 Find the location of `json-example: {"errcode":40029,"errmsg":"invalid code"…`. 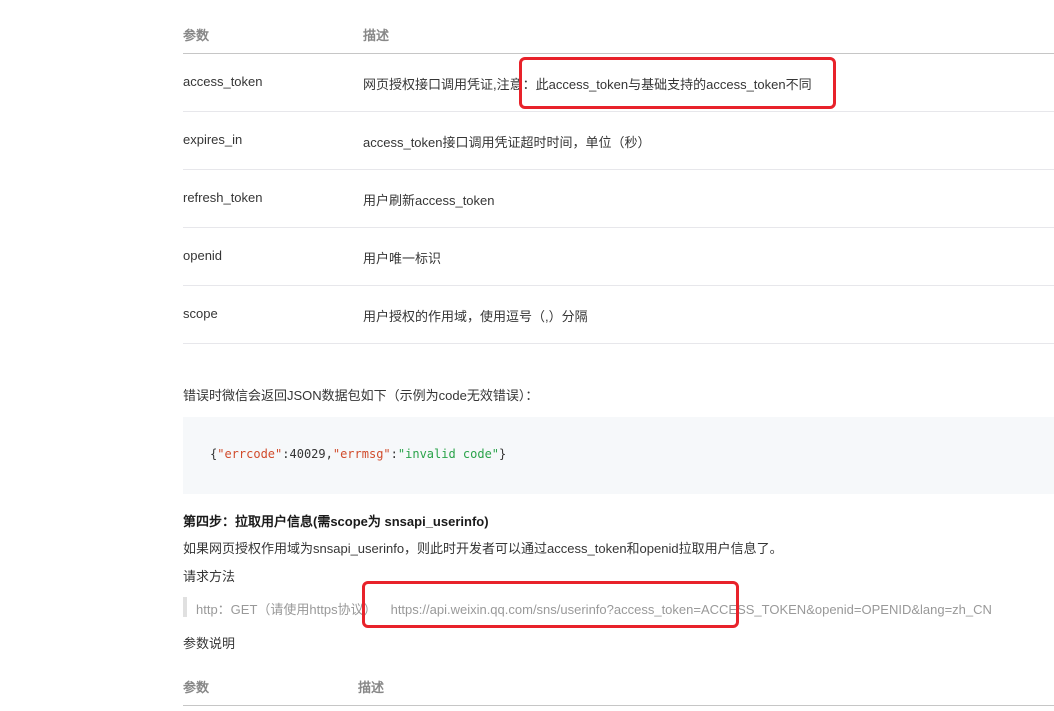

json-example: {"errcode":40029,"errmsg":"invalid code"… is located at coordinates (358, 454).